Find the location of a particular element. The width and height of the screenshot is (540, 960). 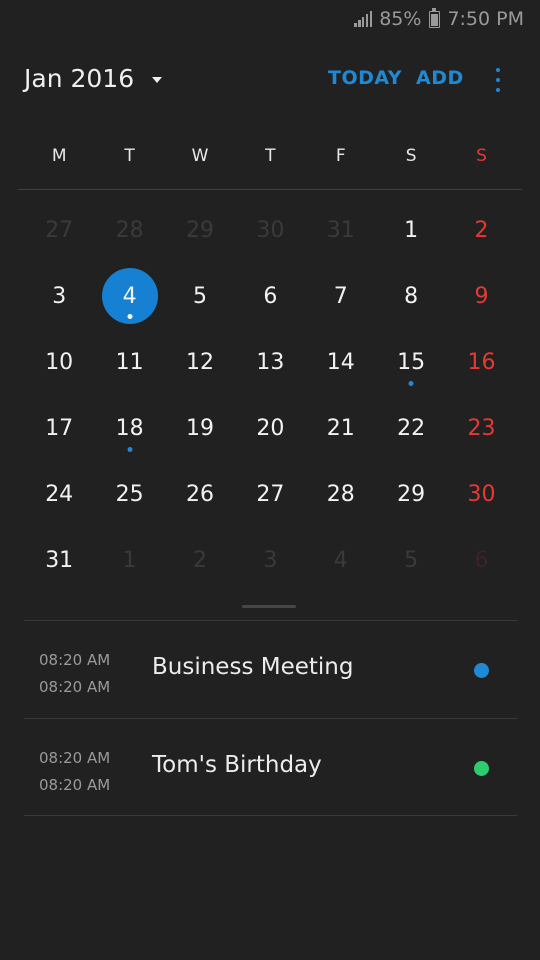

today-button: TODAY is located at coordinates (365, 78).